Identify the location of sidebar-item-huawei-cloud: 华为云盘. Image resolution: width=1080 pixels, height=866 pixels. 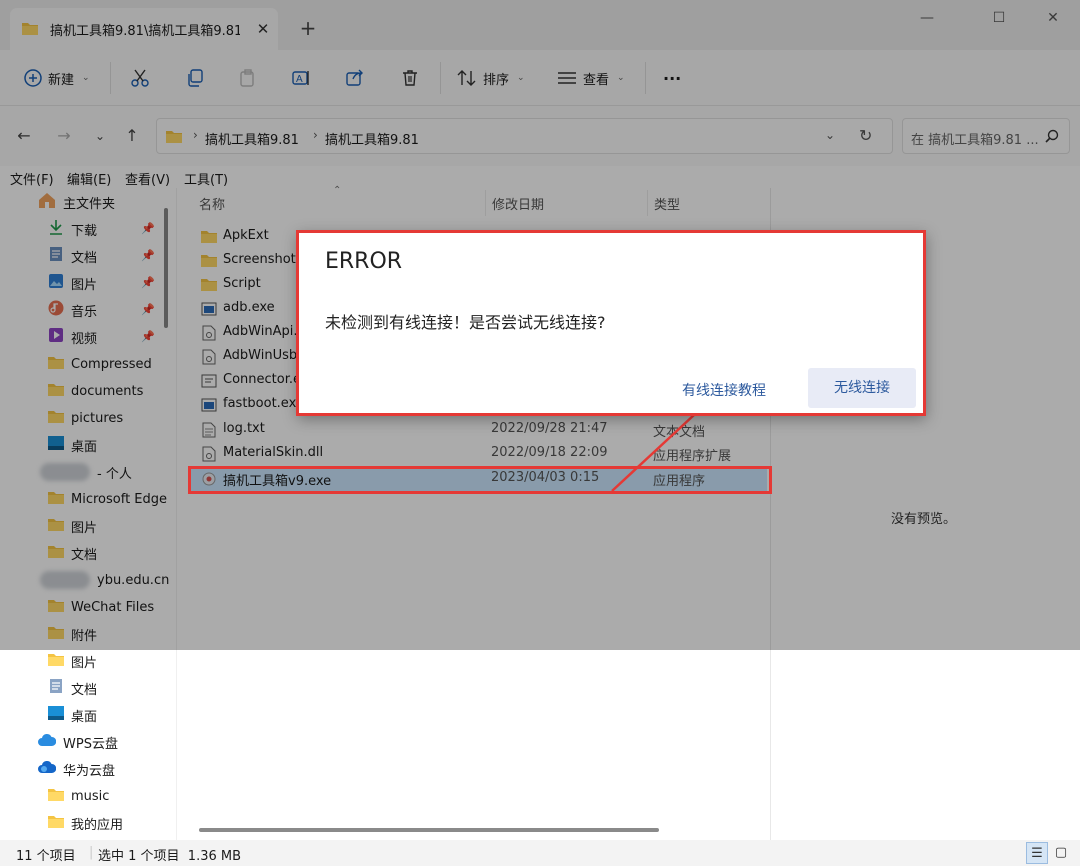
(76, 769).